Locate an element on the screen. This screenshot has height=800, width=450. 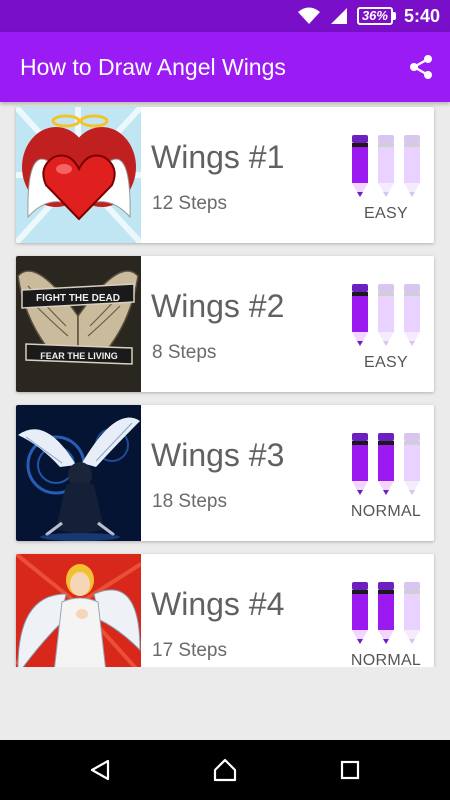
status-bar: 36% 5:40 is located at coordinates (225, 16).